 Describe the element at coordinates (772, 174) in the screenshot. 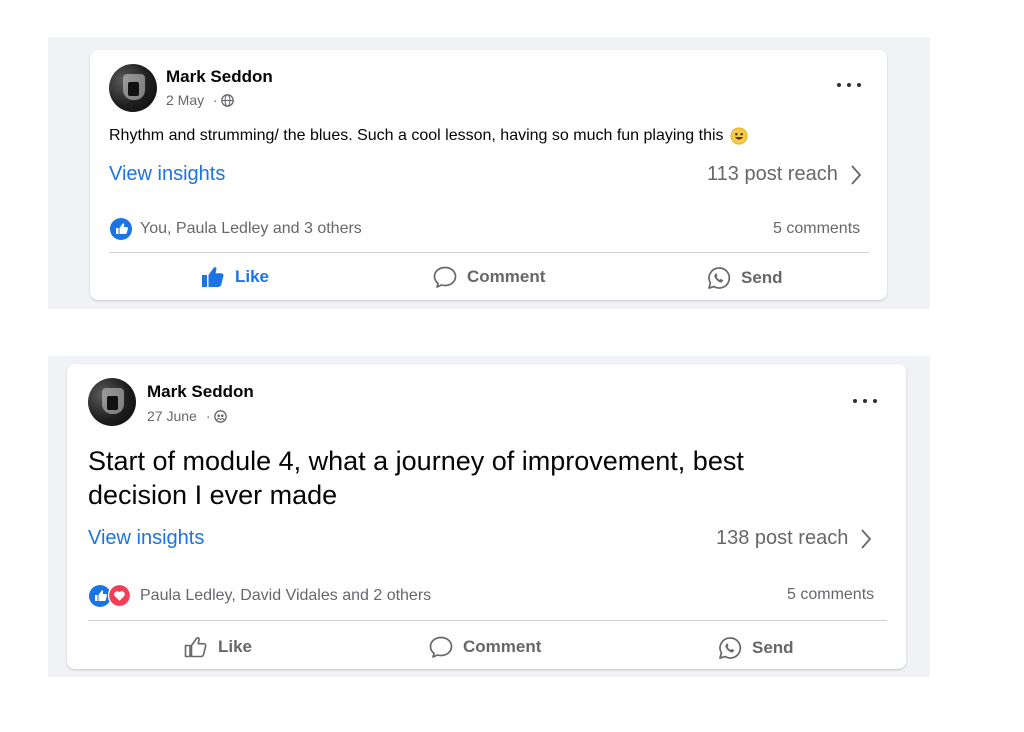

I see `post-reach-text: 113 post reach` at that location.